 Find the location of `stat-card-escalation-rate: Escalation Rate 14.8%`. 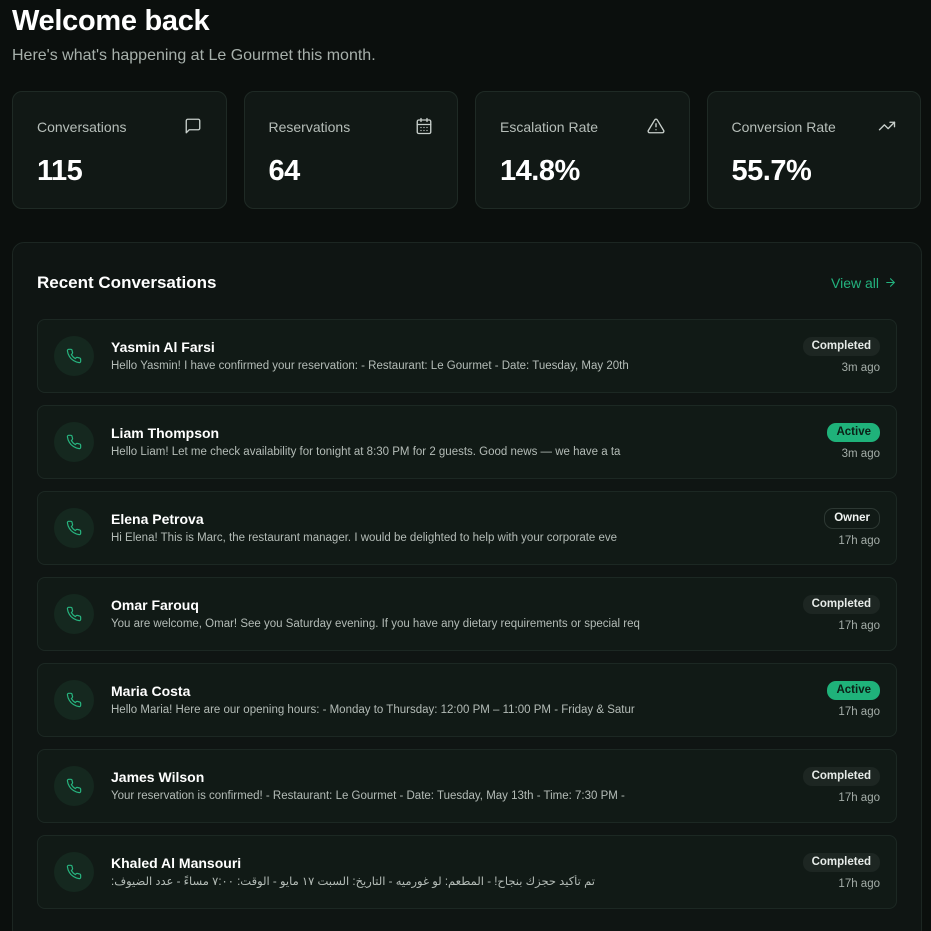

stat-card-escalation-rate: Escalation Rate 14.8% is located at coordinates (582, 150).